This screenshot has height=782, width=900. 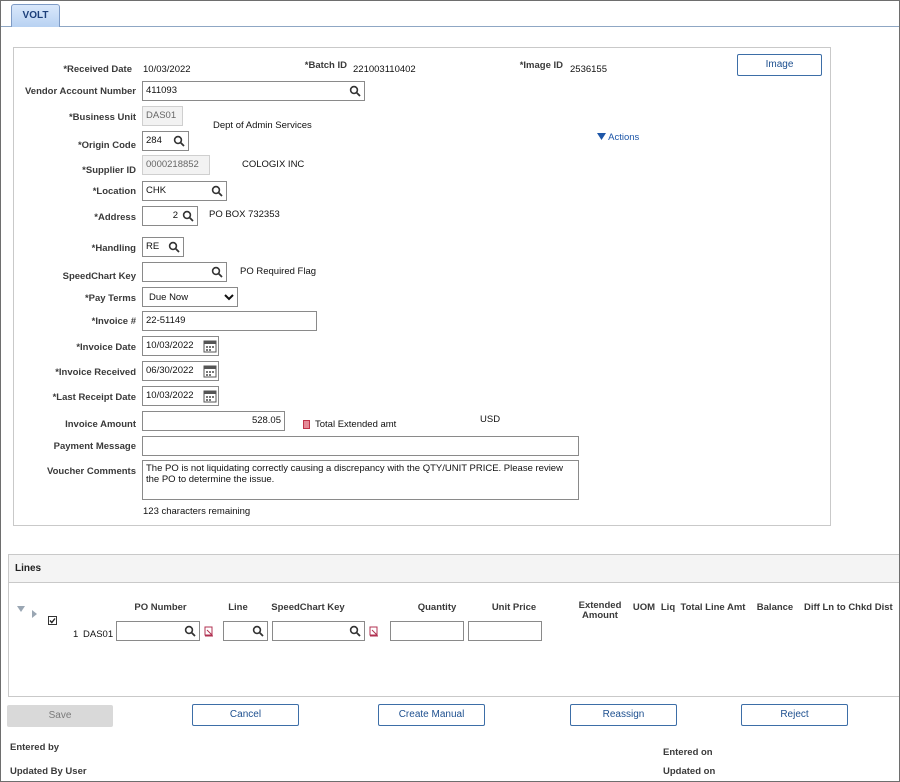 What do you see at coordinates (28, 568) in the screenshot?
I see `lines-title: Lines` at bounding box center [28, 568].